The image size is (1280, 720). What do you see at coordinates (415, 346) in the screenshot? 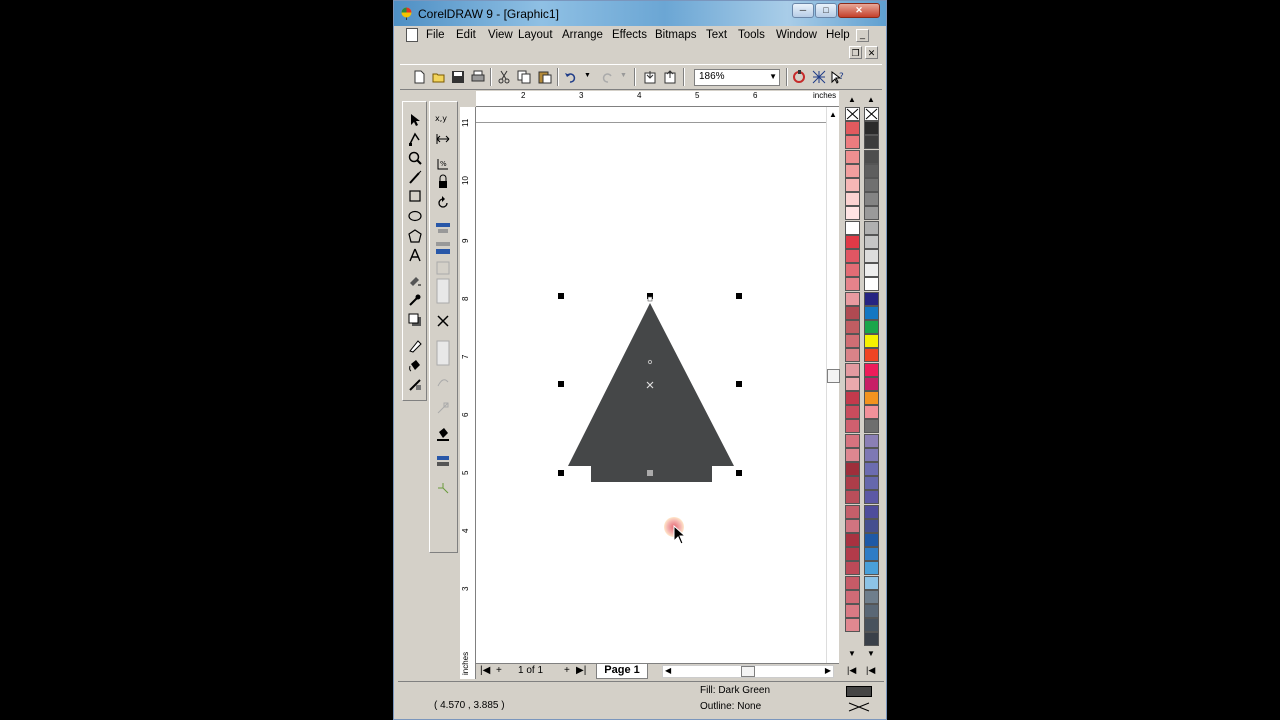
I see `outline-tool-icon` at bounding box center [415, 346].